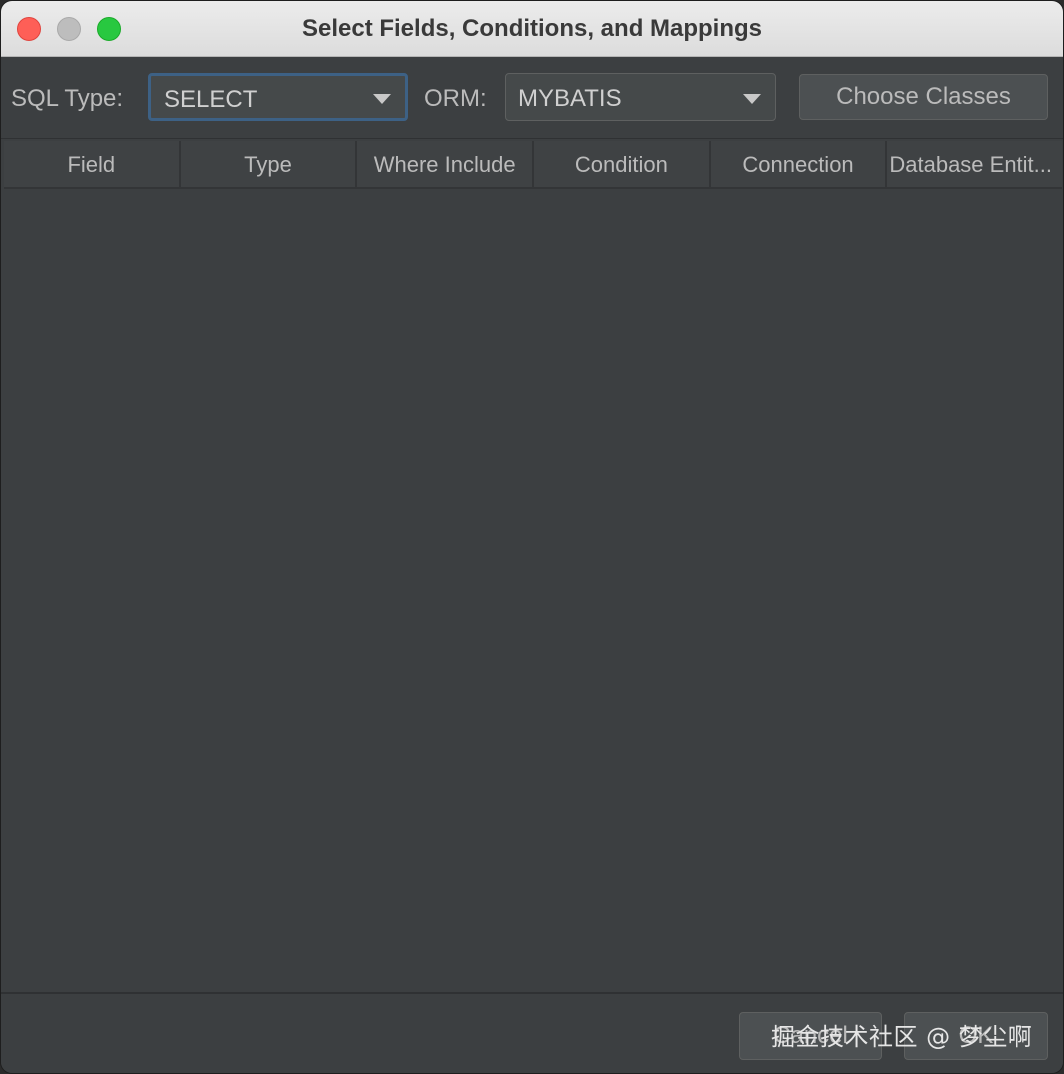 The image size is (1064, 1074). I want to click on choose-classes-button: Choose Classes, so click(923, 97).